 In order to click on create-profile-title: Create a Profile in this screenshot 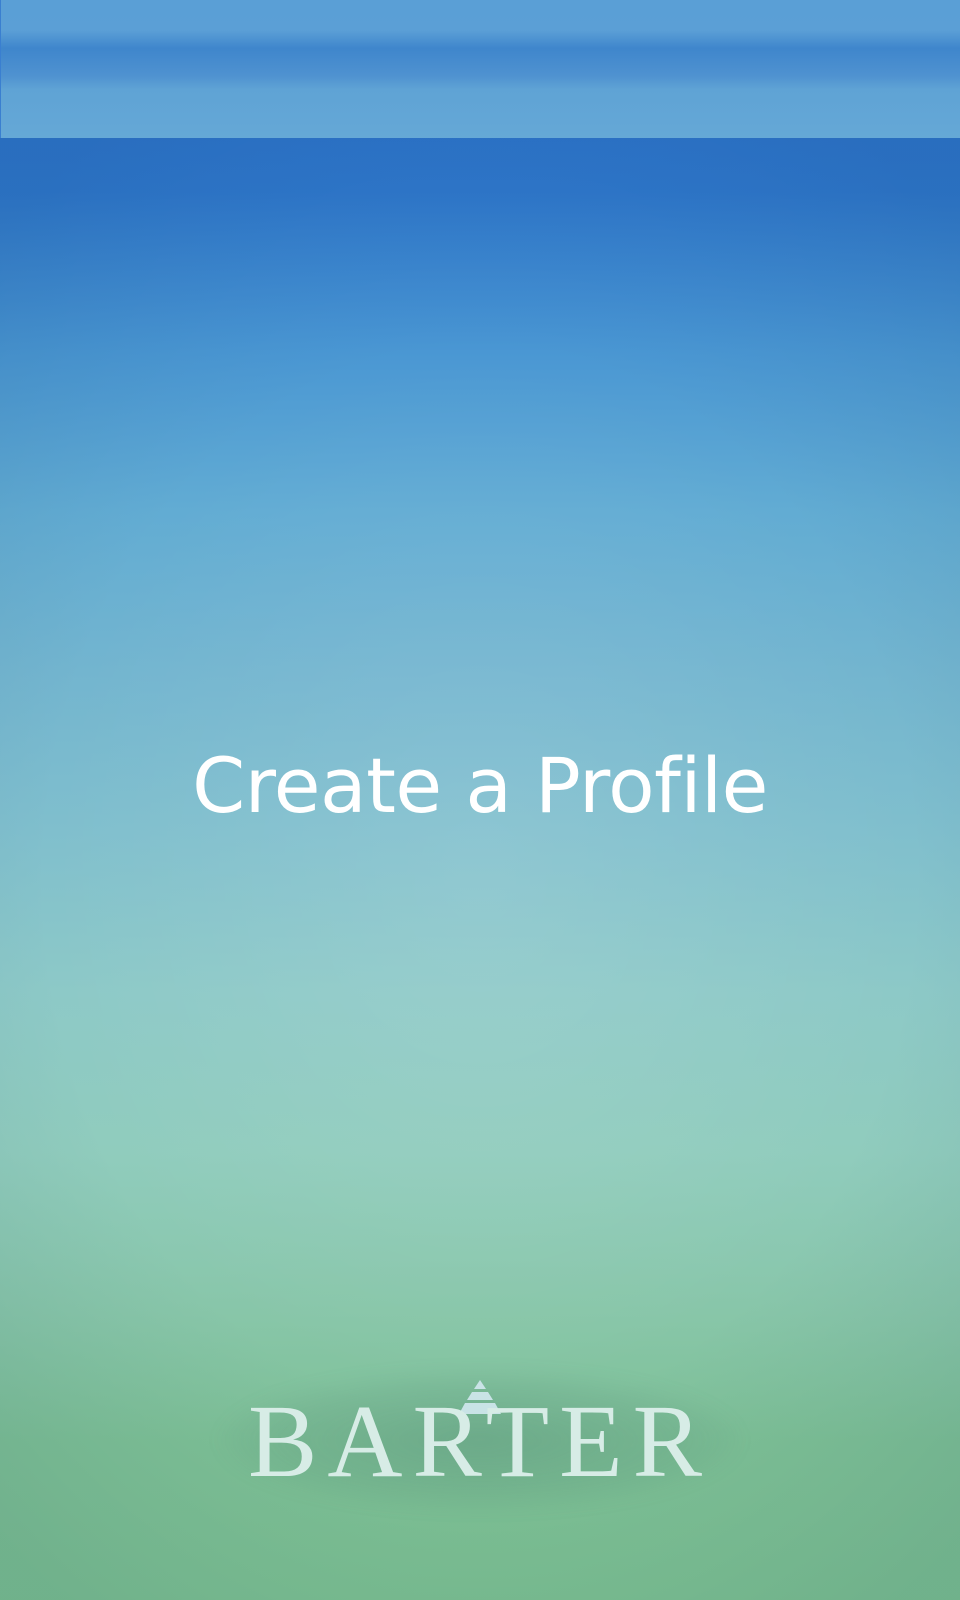, I will do `click(480, 786)`.